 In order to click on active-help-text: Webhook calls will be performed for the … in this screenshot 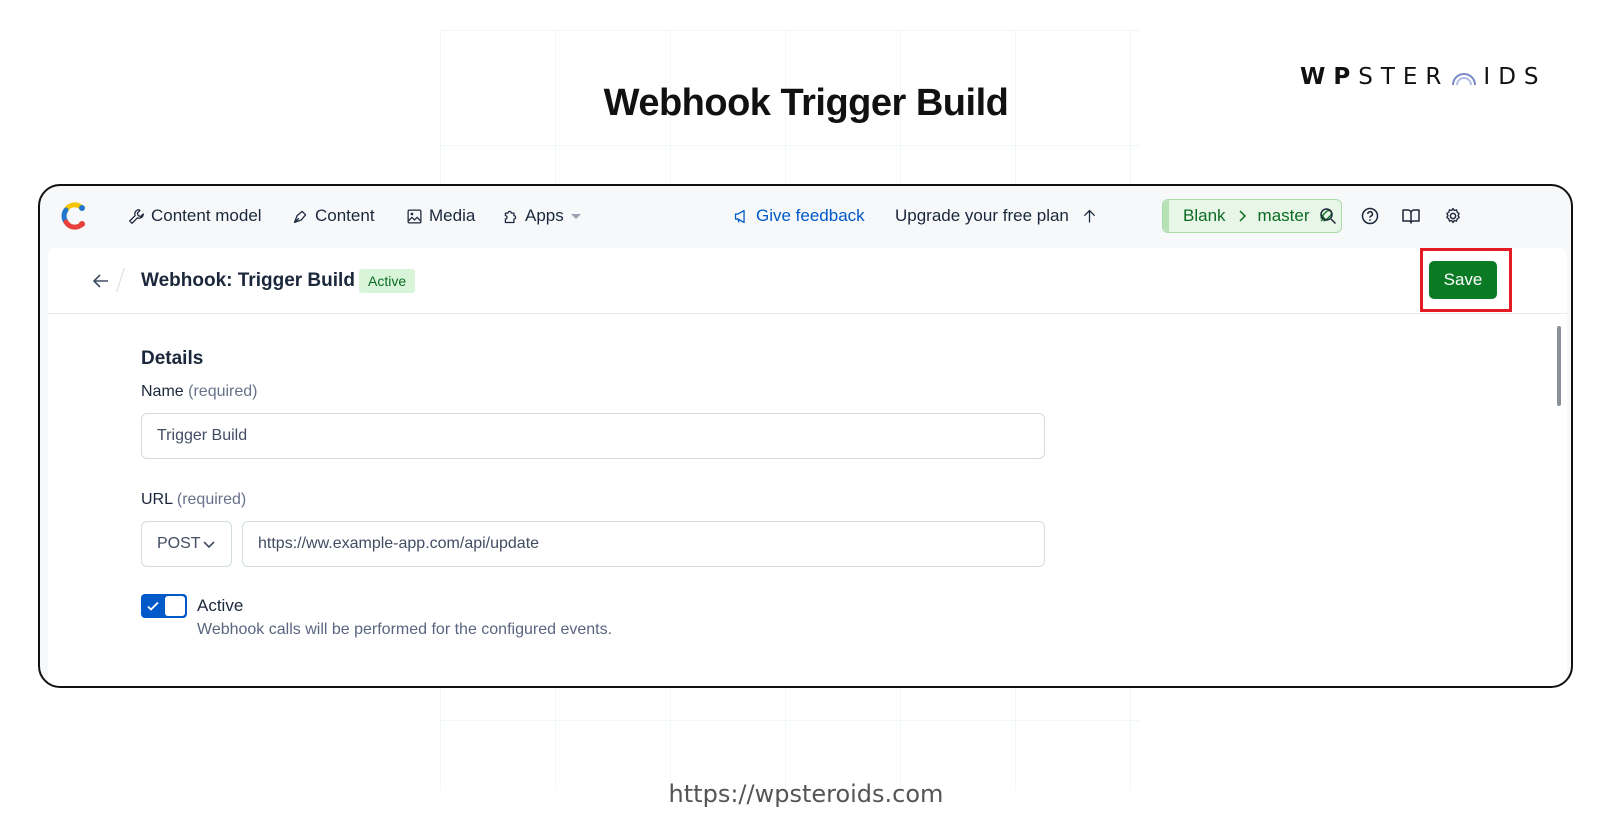, I will do `click(405, 629)`.